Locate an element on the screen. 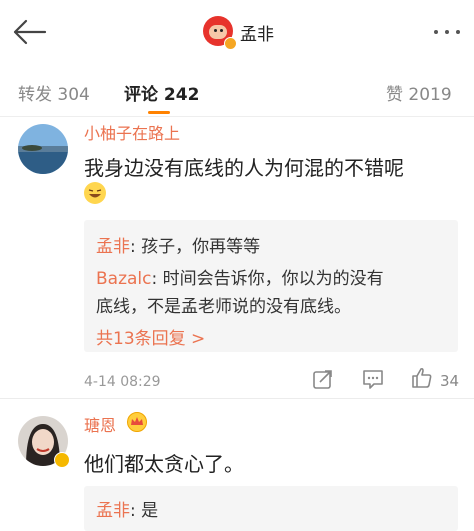 This screenshot has height=531, width=474. view-all-replies-link: 共13条回复 > is located at coordinates (150, 336).